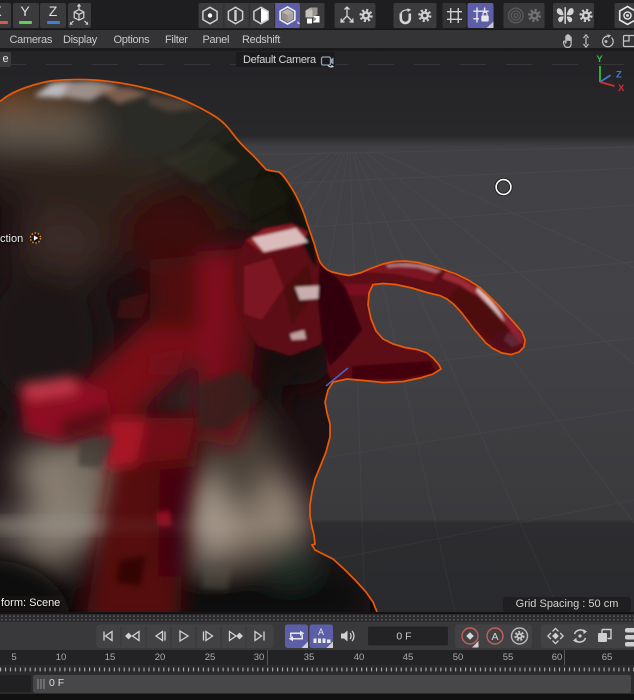  I want to click on svg-text: 0 F, so click(403, 637).